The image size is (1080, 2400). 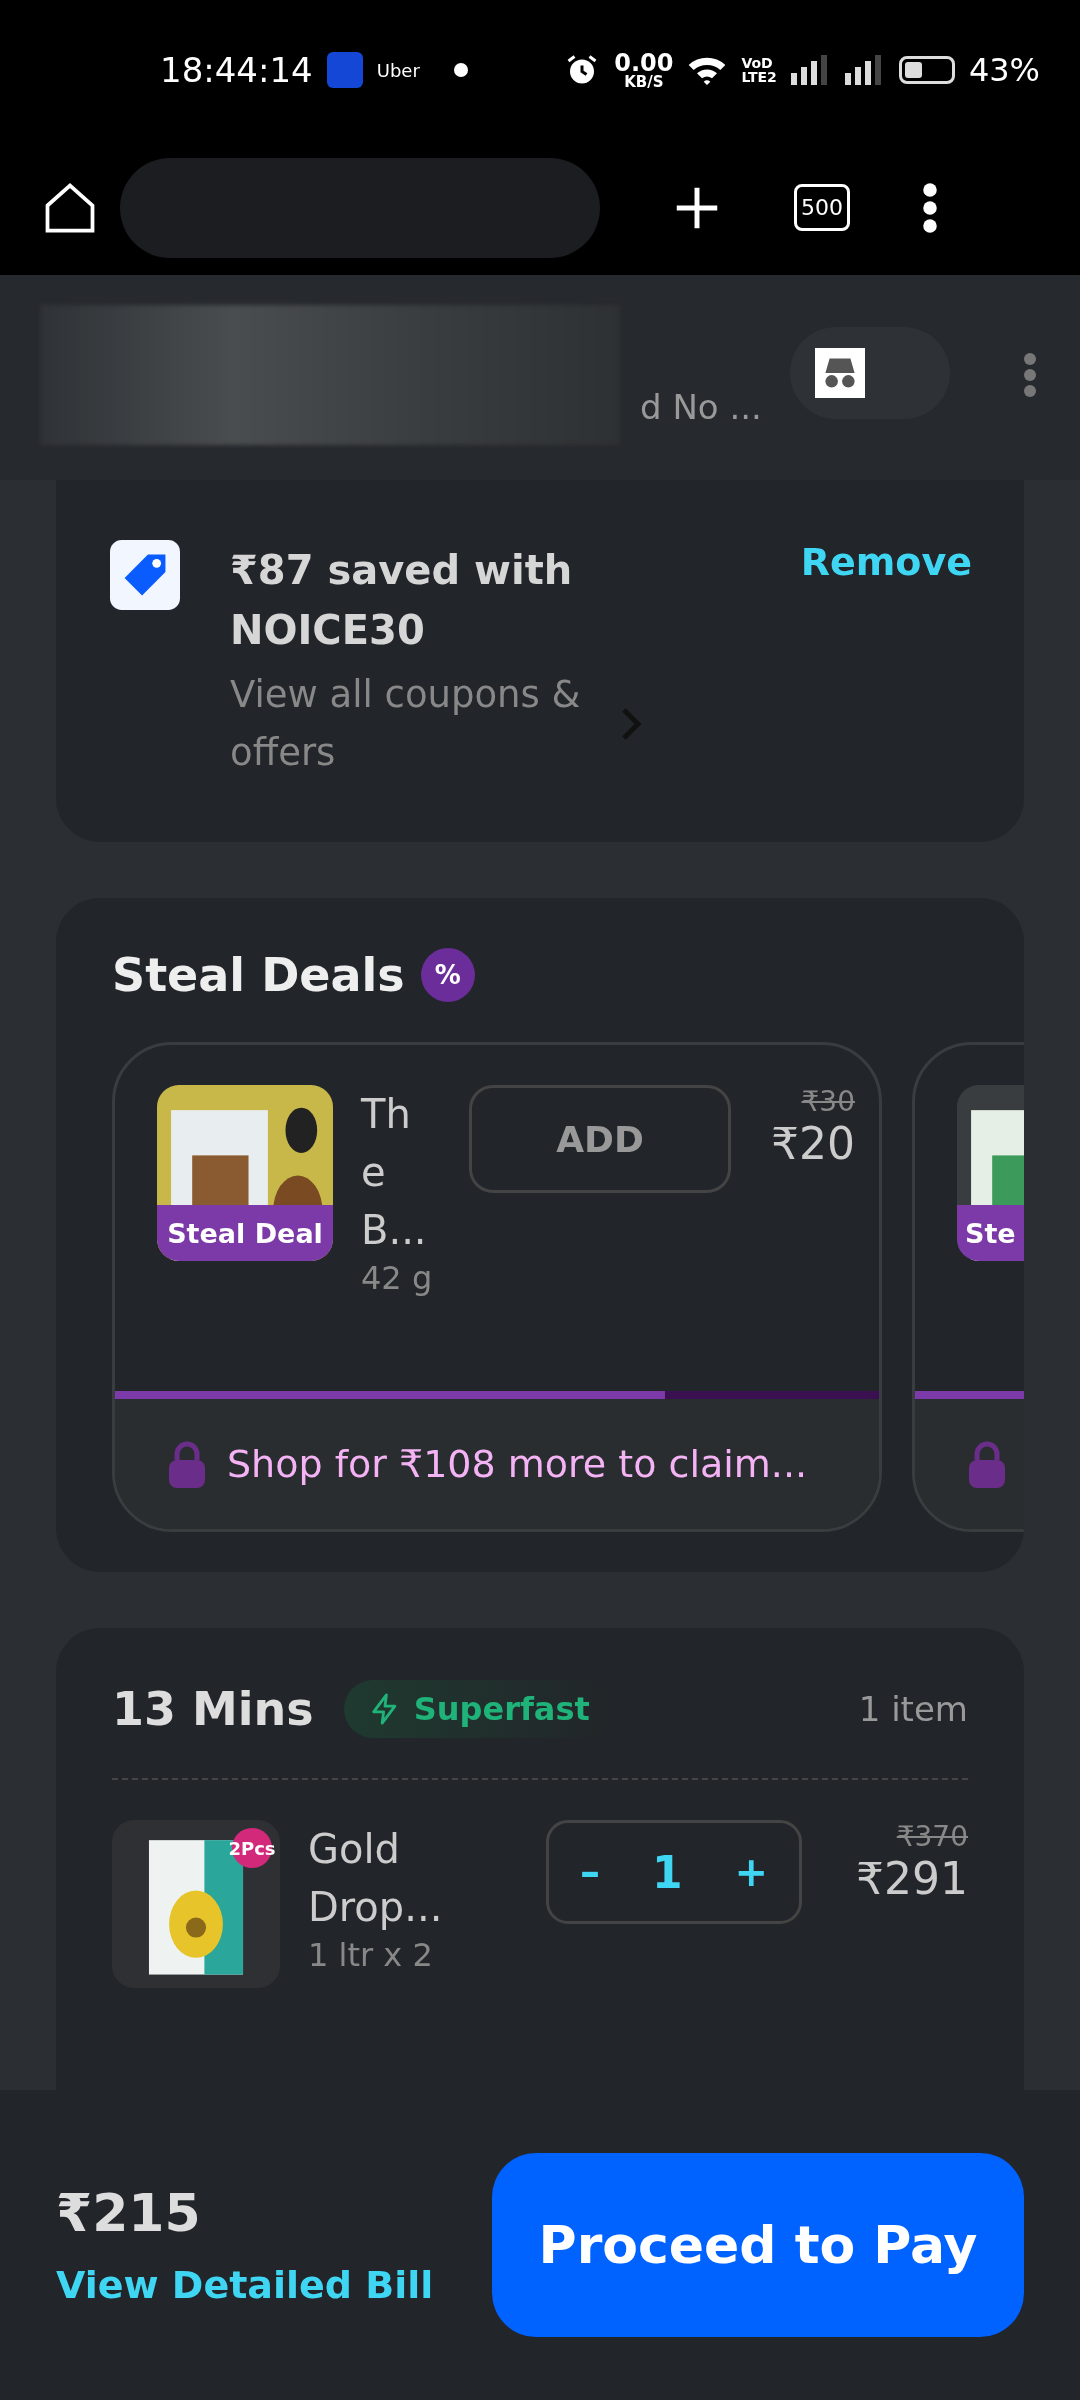 I want to click on coupons-link: View all coupons & offers, so click(x=415, y=724).